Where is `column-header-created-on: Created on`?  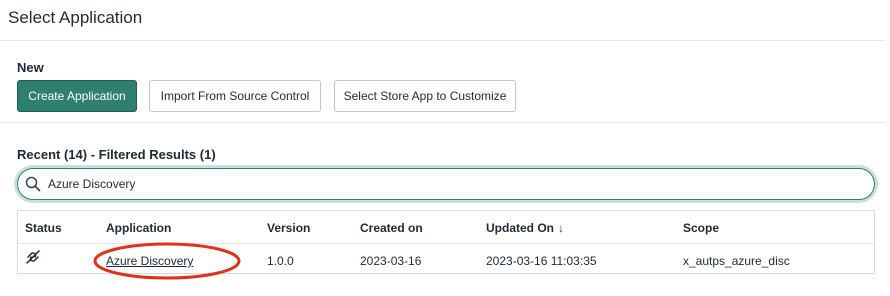 column-header-created-on: Created on is located at coordinates (391, 228).